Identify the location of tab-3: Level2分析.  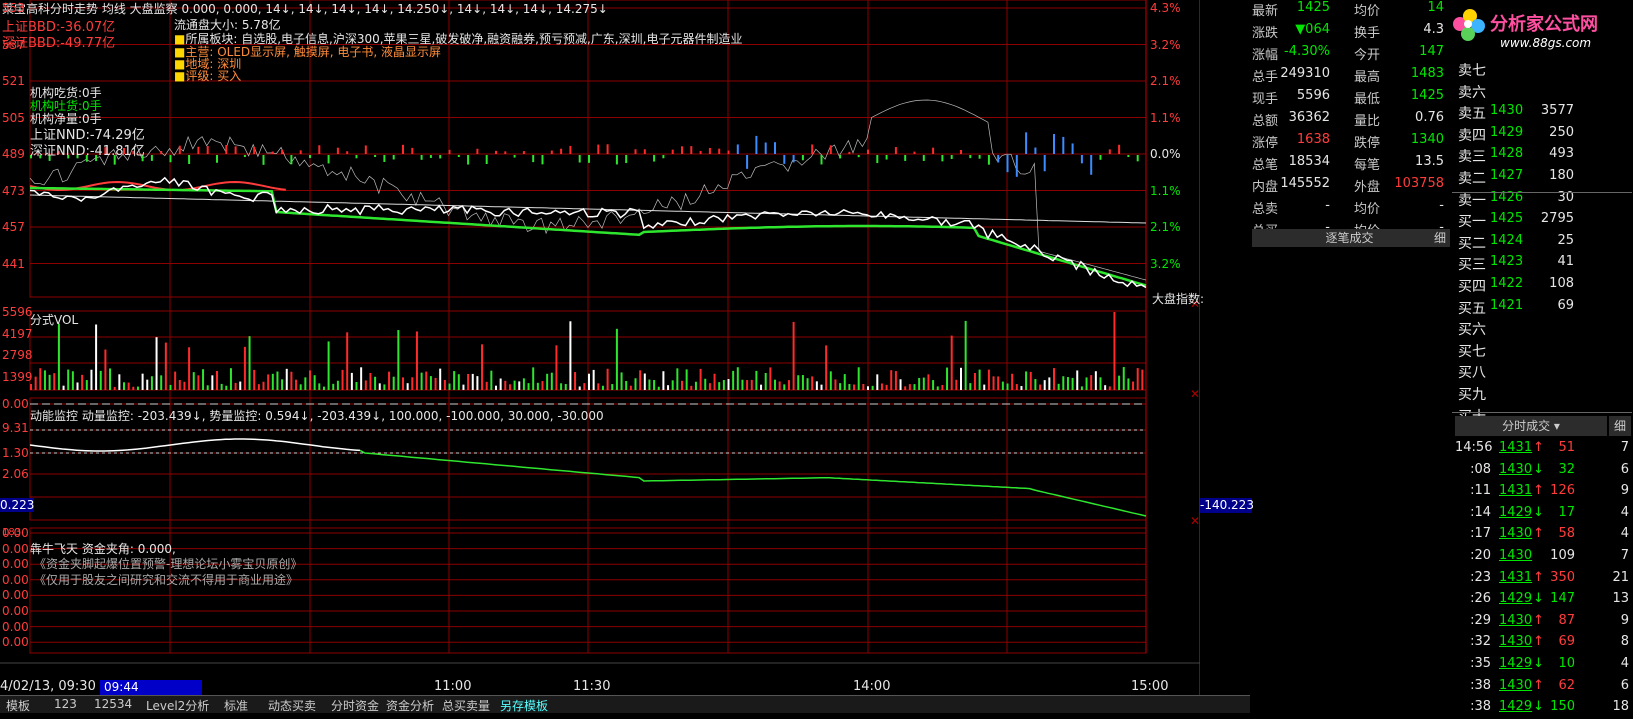
(177, 705).